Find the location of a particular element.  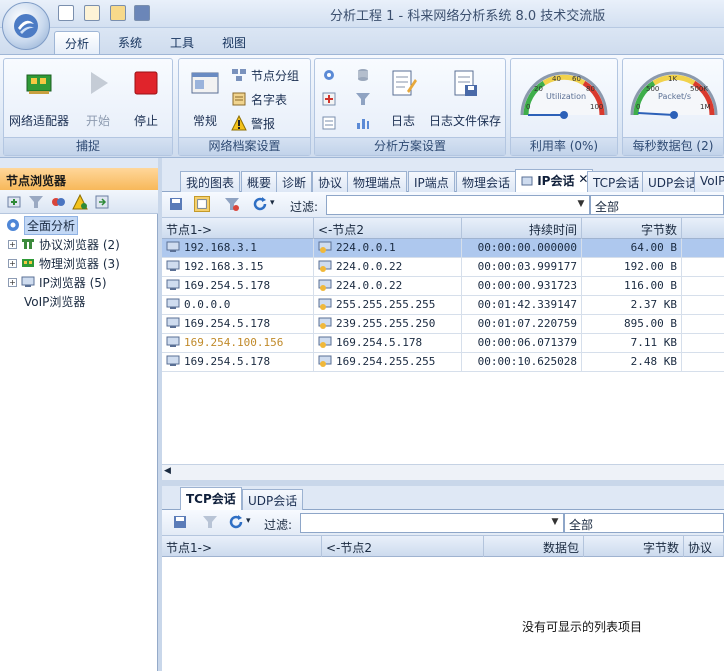

lower-scope-select: 全部 is located at coordinates (644, 523).